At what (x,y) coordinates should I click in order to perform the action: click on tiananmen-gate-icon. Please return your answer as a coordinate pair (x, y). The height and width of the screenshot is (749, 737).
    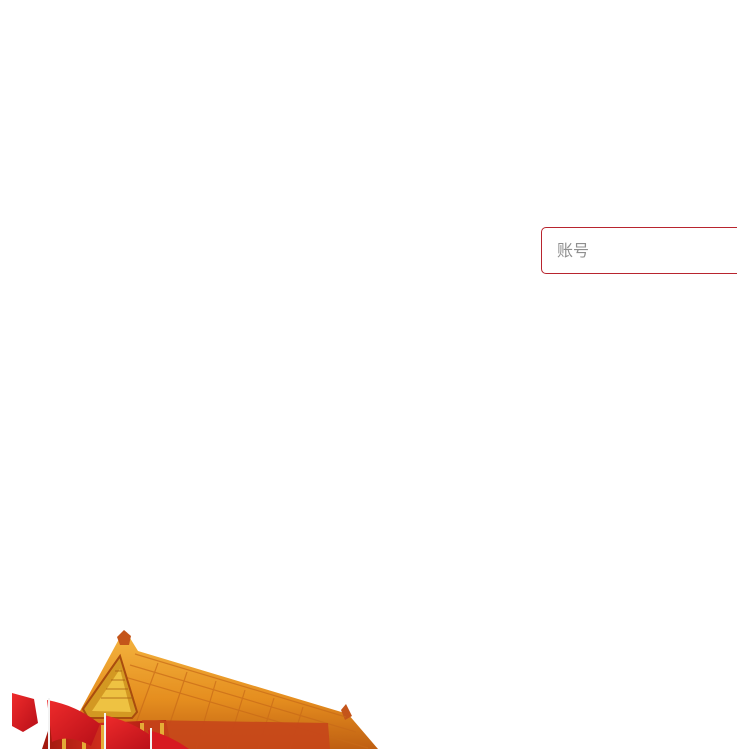
    Looking at the image, I should click on (195, 689).